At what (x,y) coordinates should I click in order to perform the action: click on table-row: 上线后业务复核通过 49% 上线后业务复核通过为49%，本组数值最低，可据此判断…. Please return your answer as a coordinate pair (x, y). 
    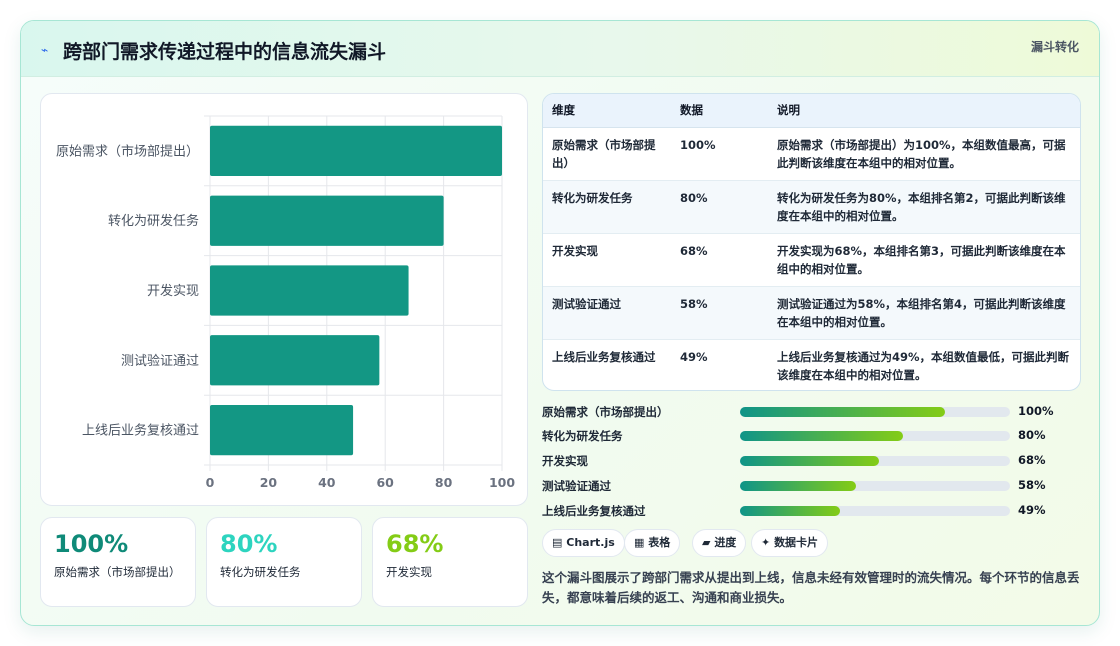
    Looking at the image, I should click on (811, 364).